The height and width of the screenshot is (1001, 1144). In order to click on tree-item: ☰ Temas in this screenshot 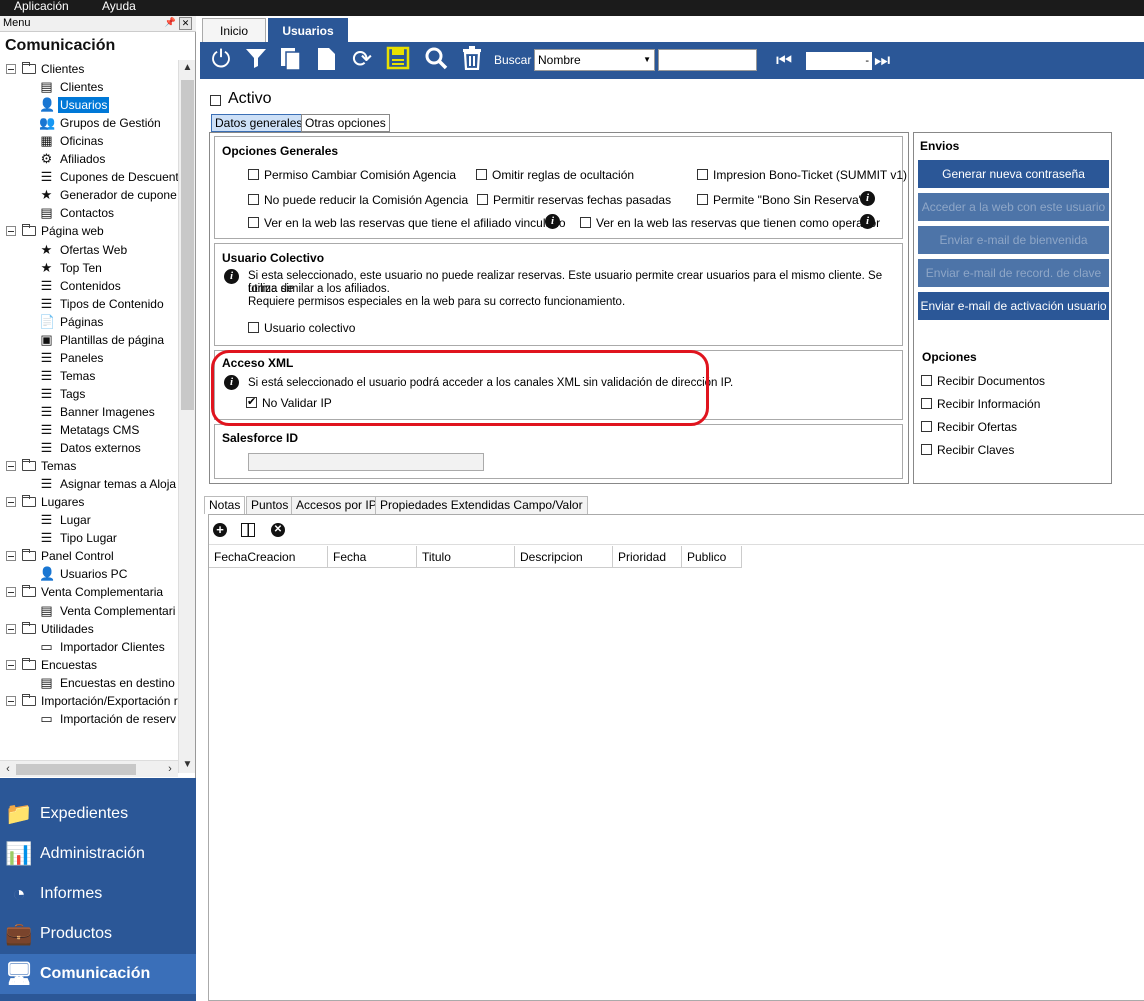, I will do `click(89, 376)`.